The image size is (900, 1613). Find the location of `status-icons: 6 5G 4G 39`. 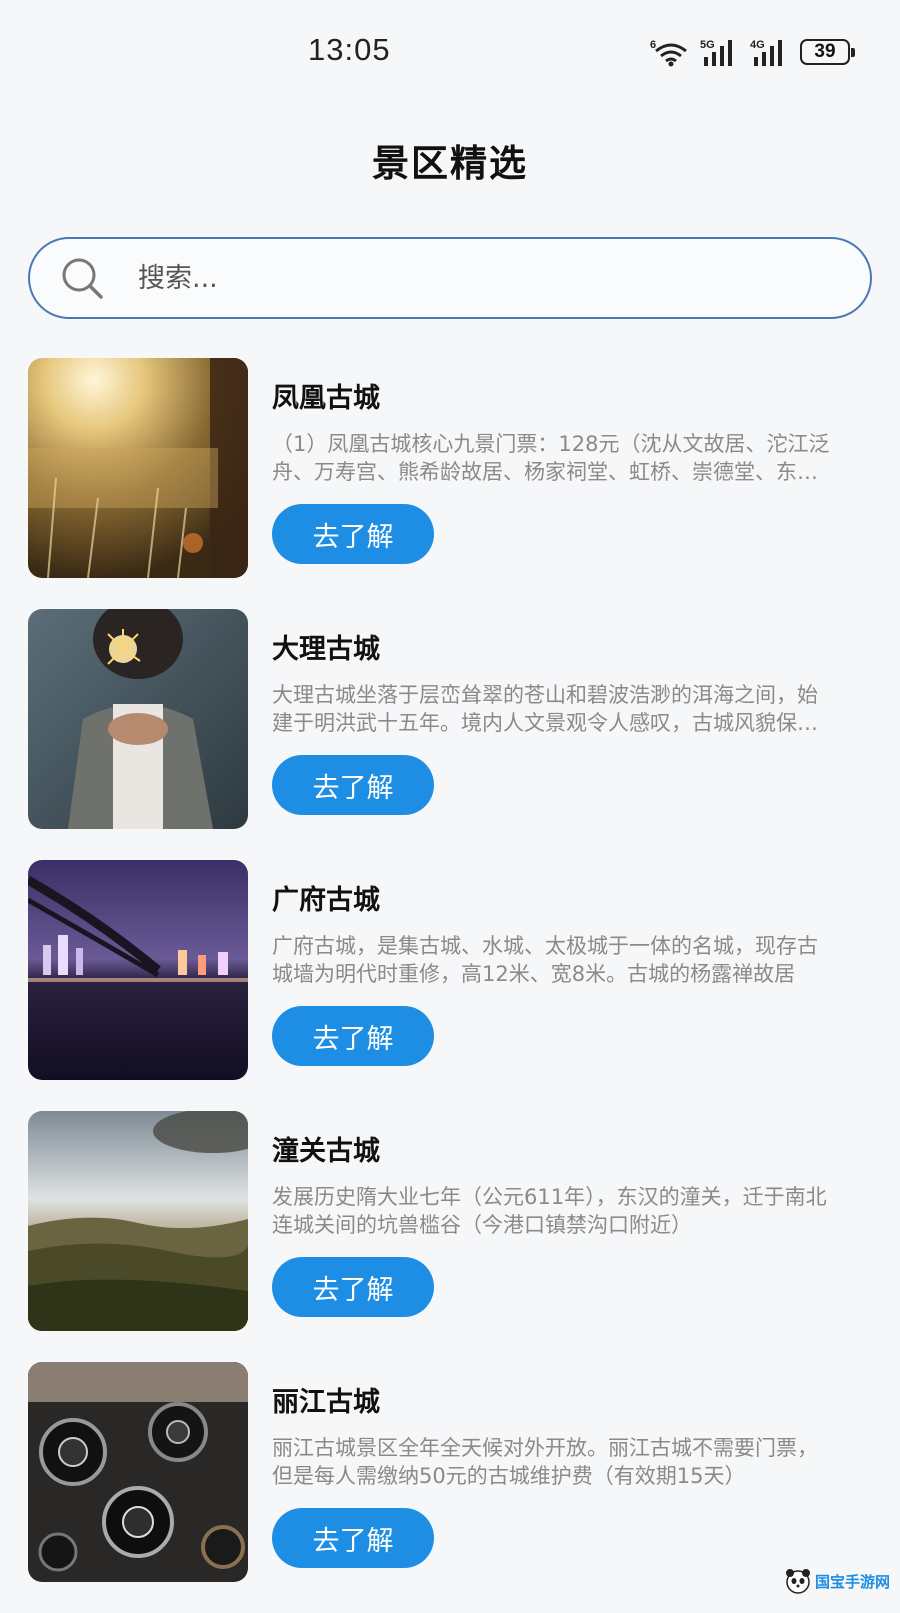

status-icons: 6 5G 4G 39 is located at coordinates (752, 52).